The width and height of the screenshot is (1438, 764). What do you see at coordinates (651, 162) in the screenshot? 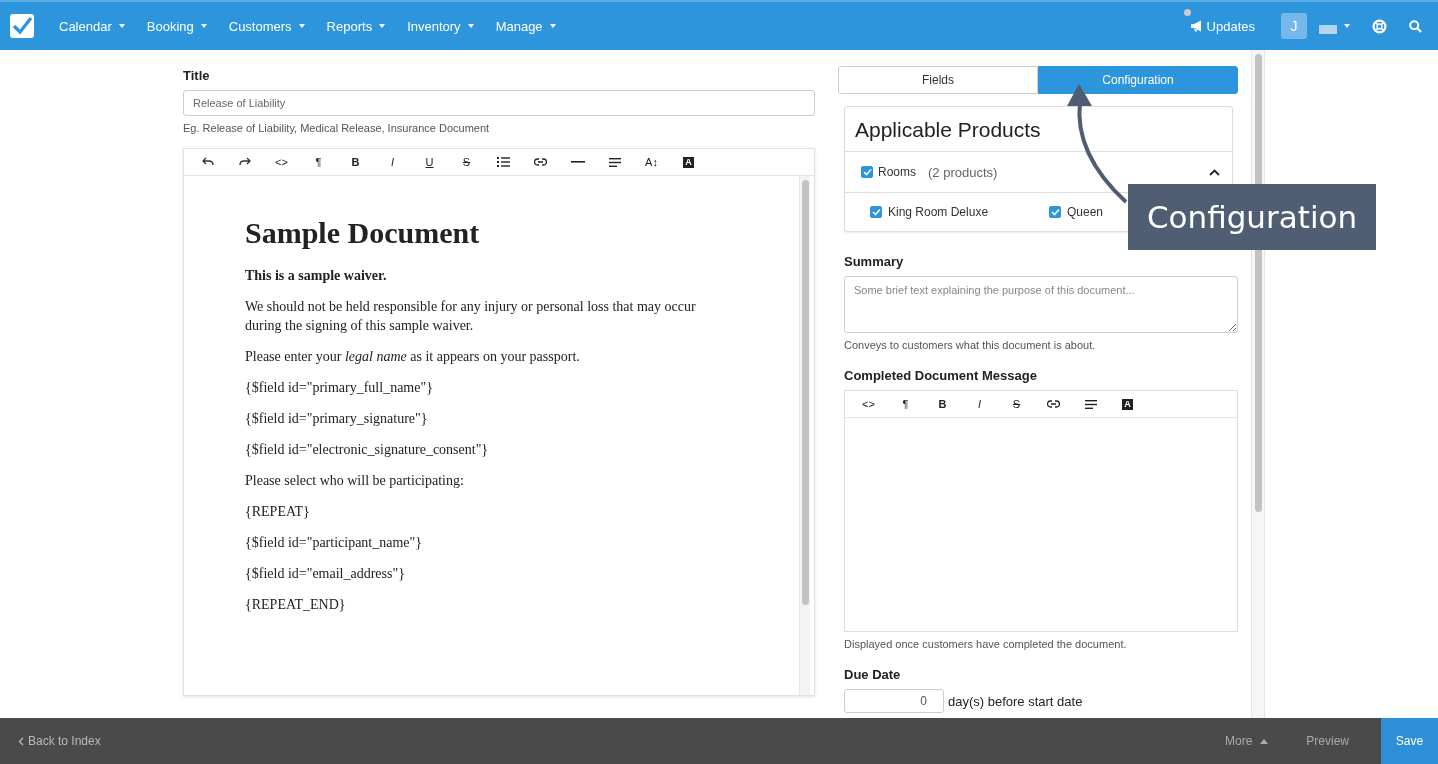
I see `font-size-button: A↕` at bounding box center [651, 162].